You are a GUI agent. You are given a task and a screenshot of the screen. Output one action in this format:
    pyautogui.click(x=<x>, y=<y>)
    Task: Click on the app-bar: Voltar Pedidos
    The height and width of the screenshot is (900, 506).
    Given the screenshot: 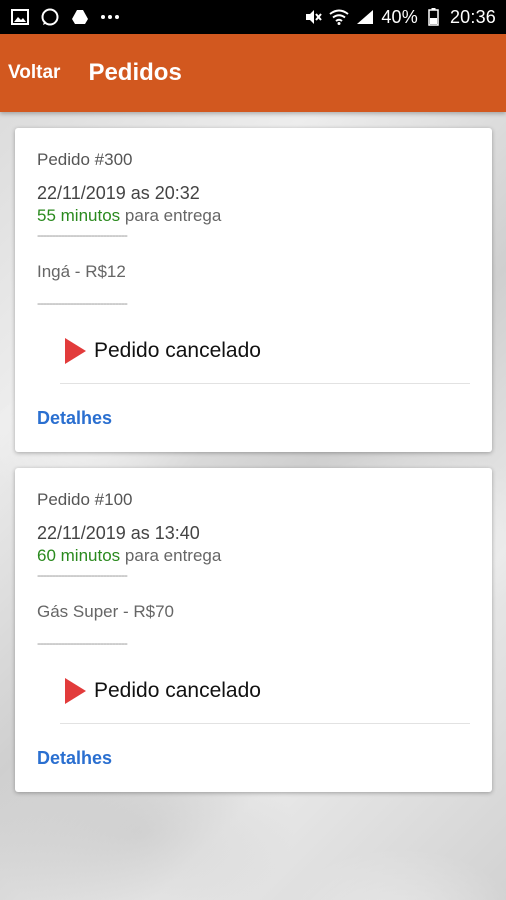 What is the action you would take?
    pyautogui.click(x=253, y=73)
    